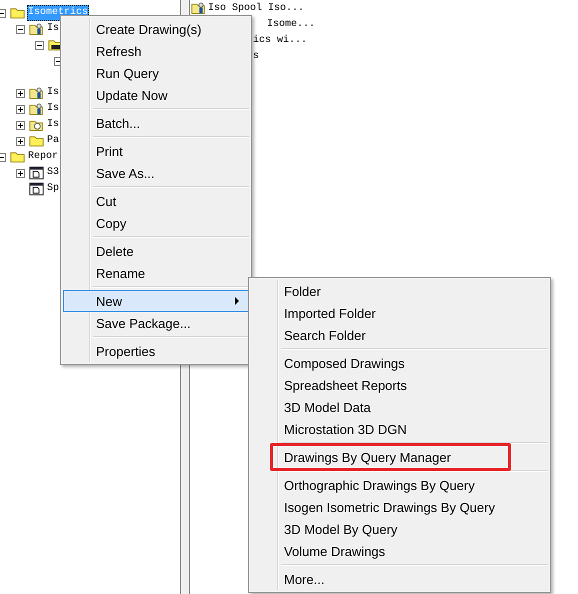 Image resolution: width=578 pixels, height=594 pixels. Describe the element at coordinates (156, 223) in the screenshot. I see `menu-item: Copy` at that location.